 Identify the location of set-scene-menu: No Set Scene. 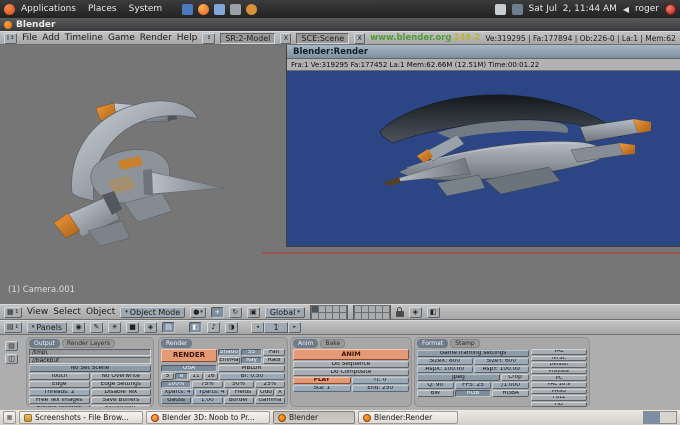
(90, 368).